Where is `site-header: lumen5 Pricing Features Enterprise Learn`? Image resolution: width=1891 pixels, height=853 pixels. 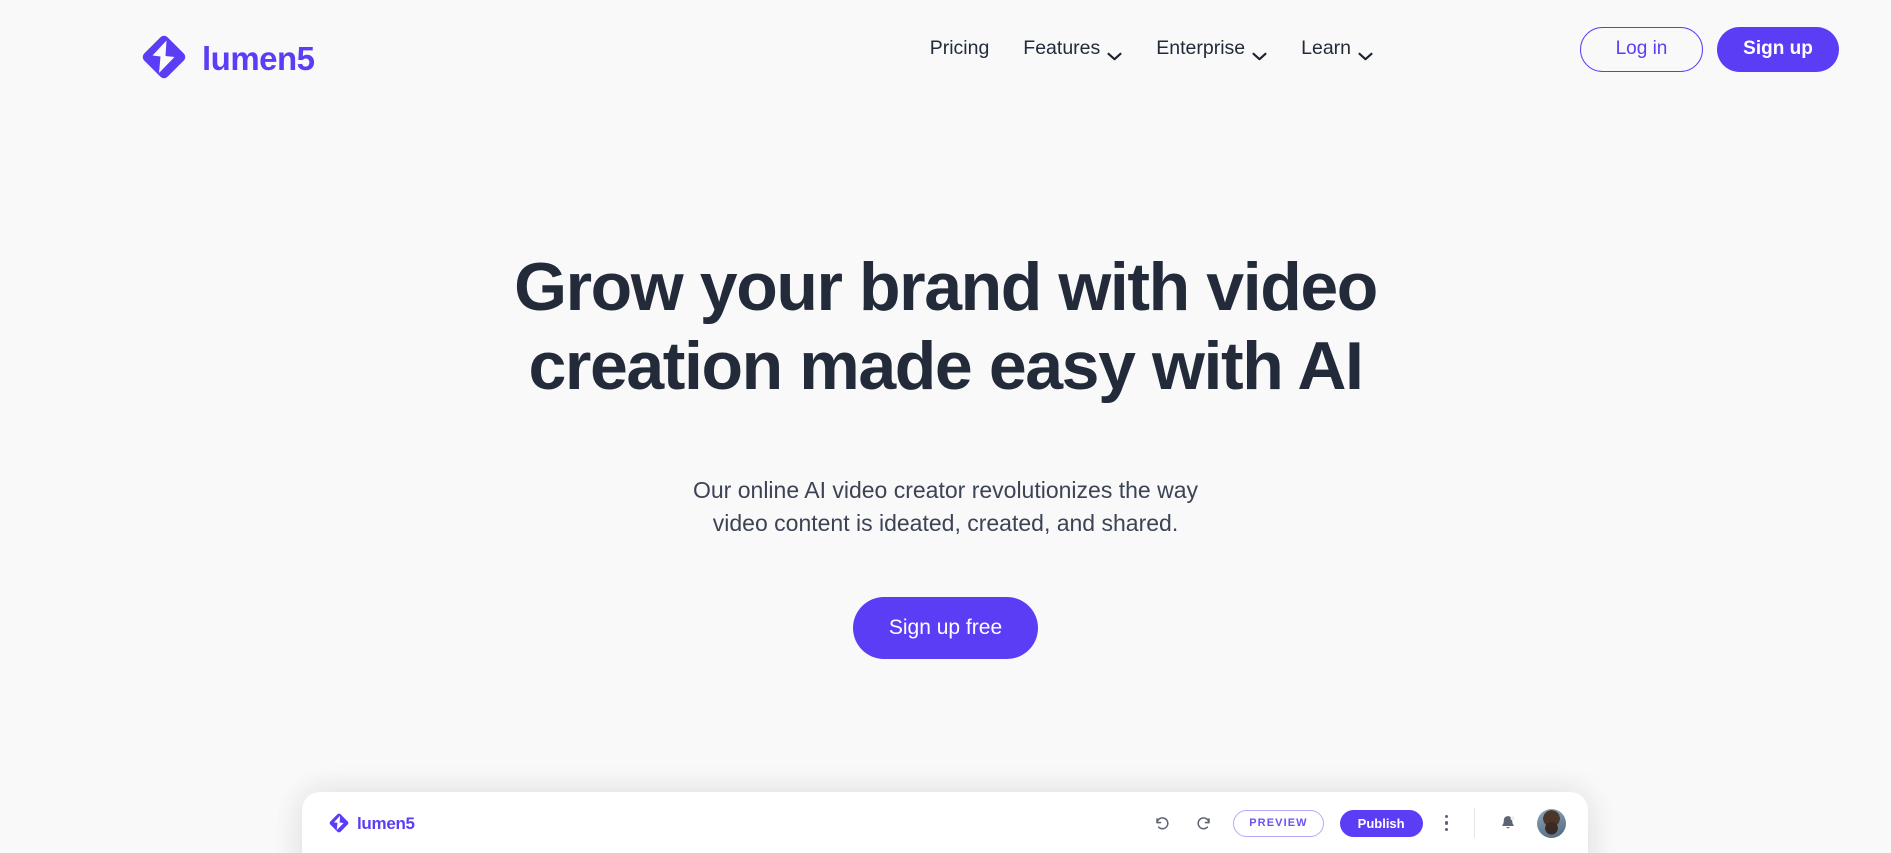 site-header: lumen5 Pricing Features Enterprise Learn is located at coordinates (945, 49).